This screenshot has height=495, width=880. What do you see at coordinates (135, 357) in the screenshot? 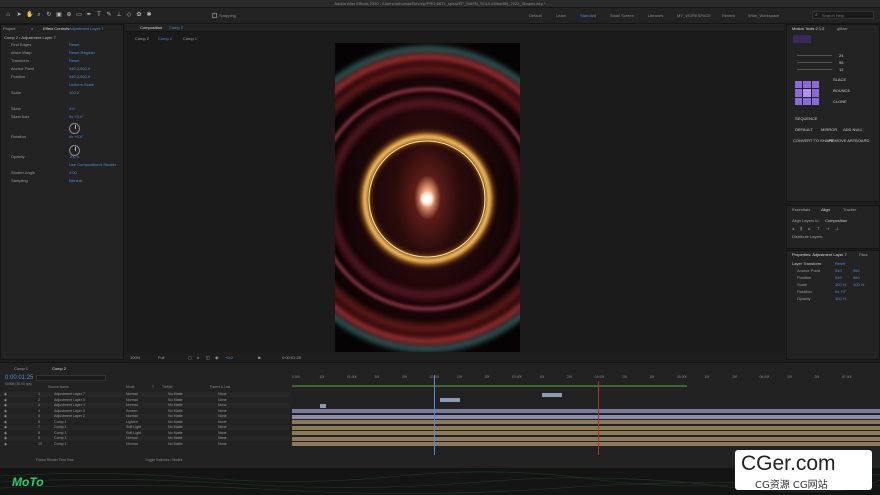
I see `zoom-select: 100%` at bounding box center [135, 357].